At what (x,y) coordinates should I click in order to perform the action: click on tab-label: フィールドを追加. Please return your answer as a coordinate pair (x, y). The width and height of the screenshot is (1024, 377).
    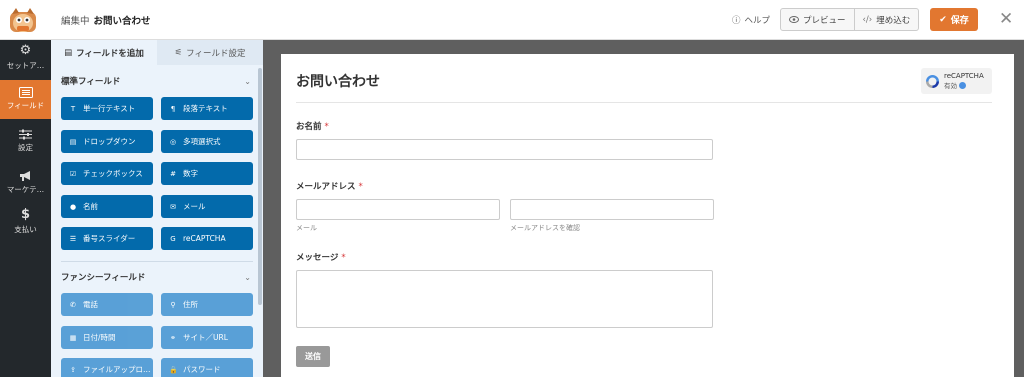
    Looking at the image, I should click on (110, 53).